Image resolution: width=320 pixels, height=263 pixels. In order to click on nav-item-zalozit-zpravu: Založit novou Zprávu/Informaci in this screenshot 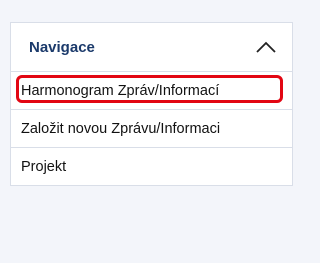, I will do `click(151, 129)`.